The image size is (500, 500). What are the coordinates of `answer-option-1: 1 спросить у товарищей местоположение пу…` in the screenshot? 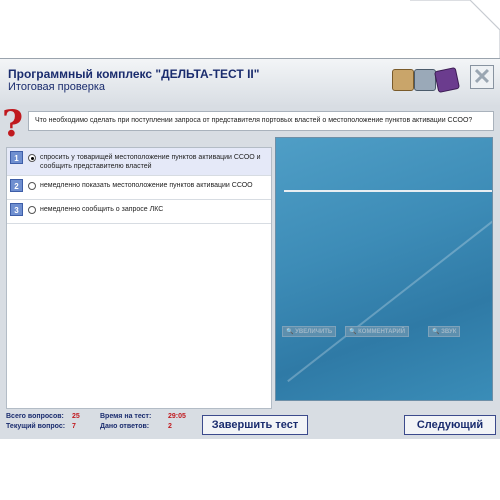 It's located at (139, 162).